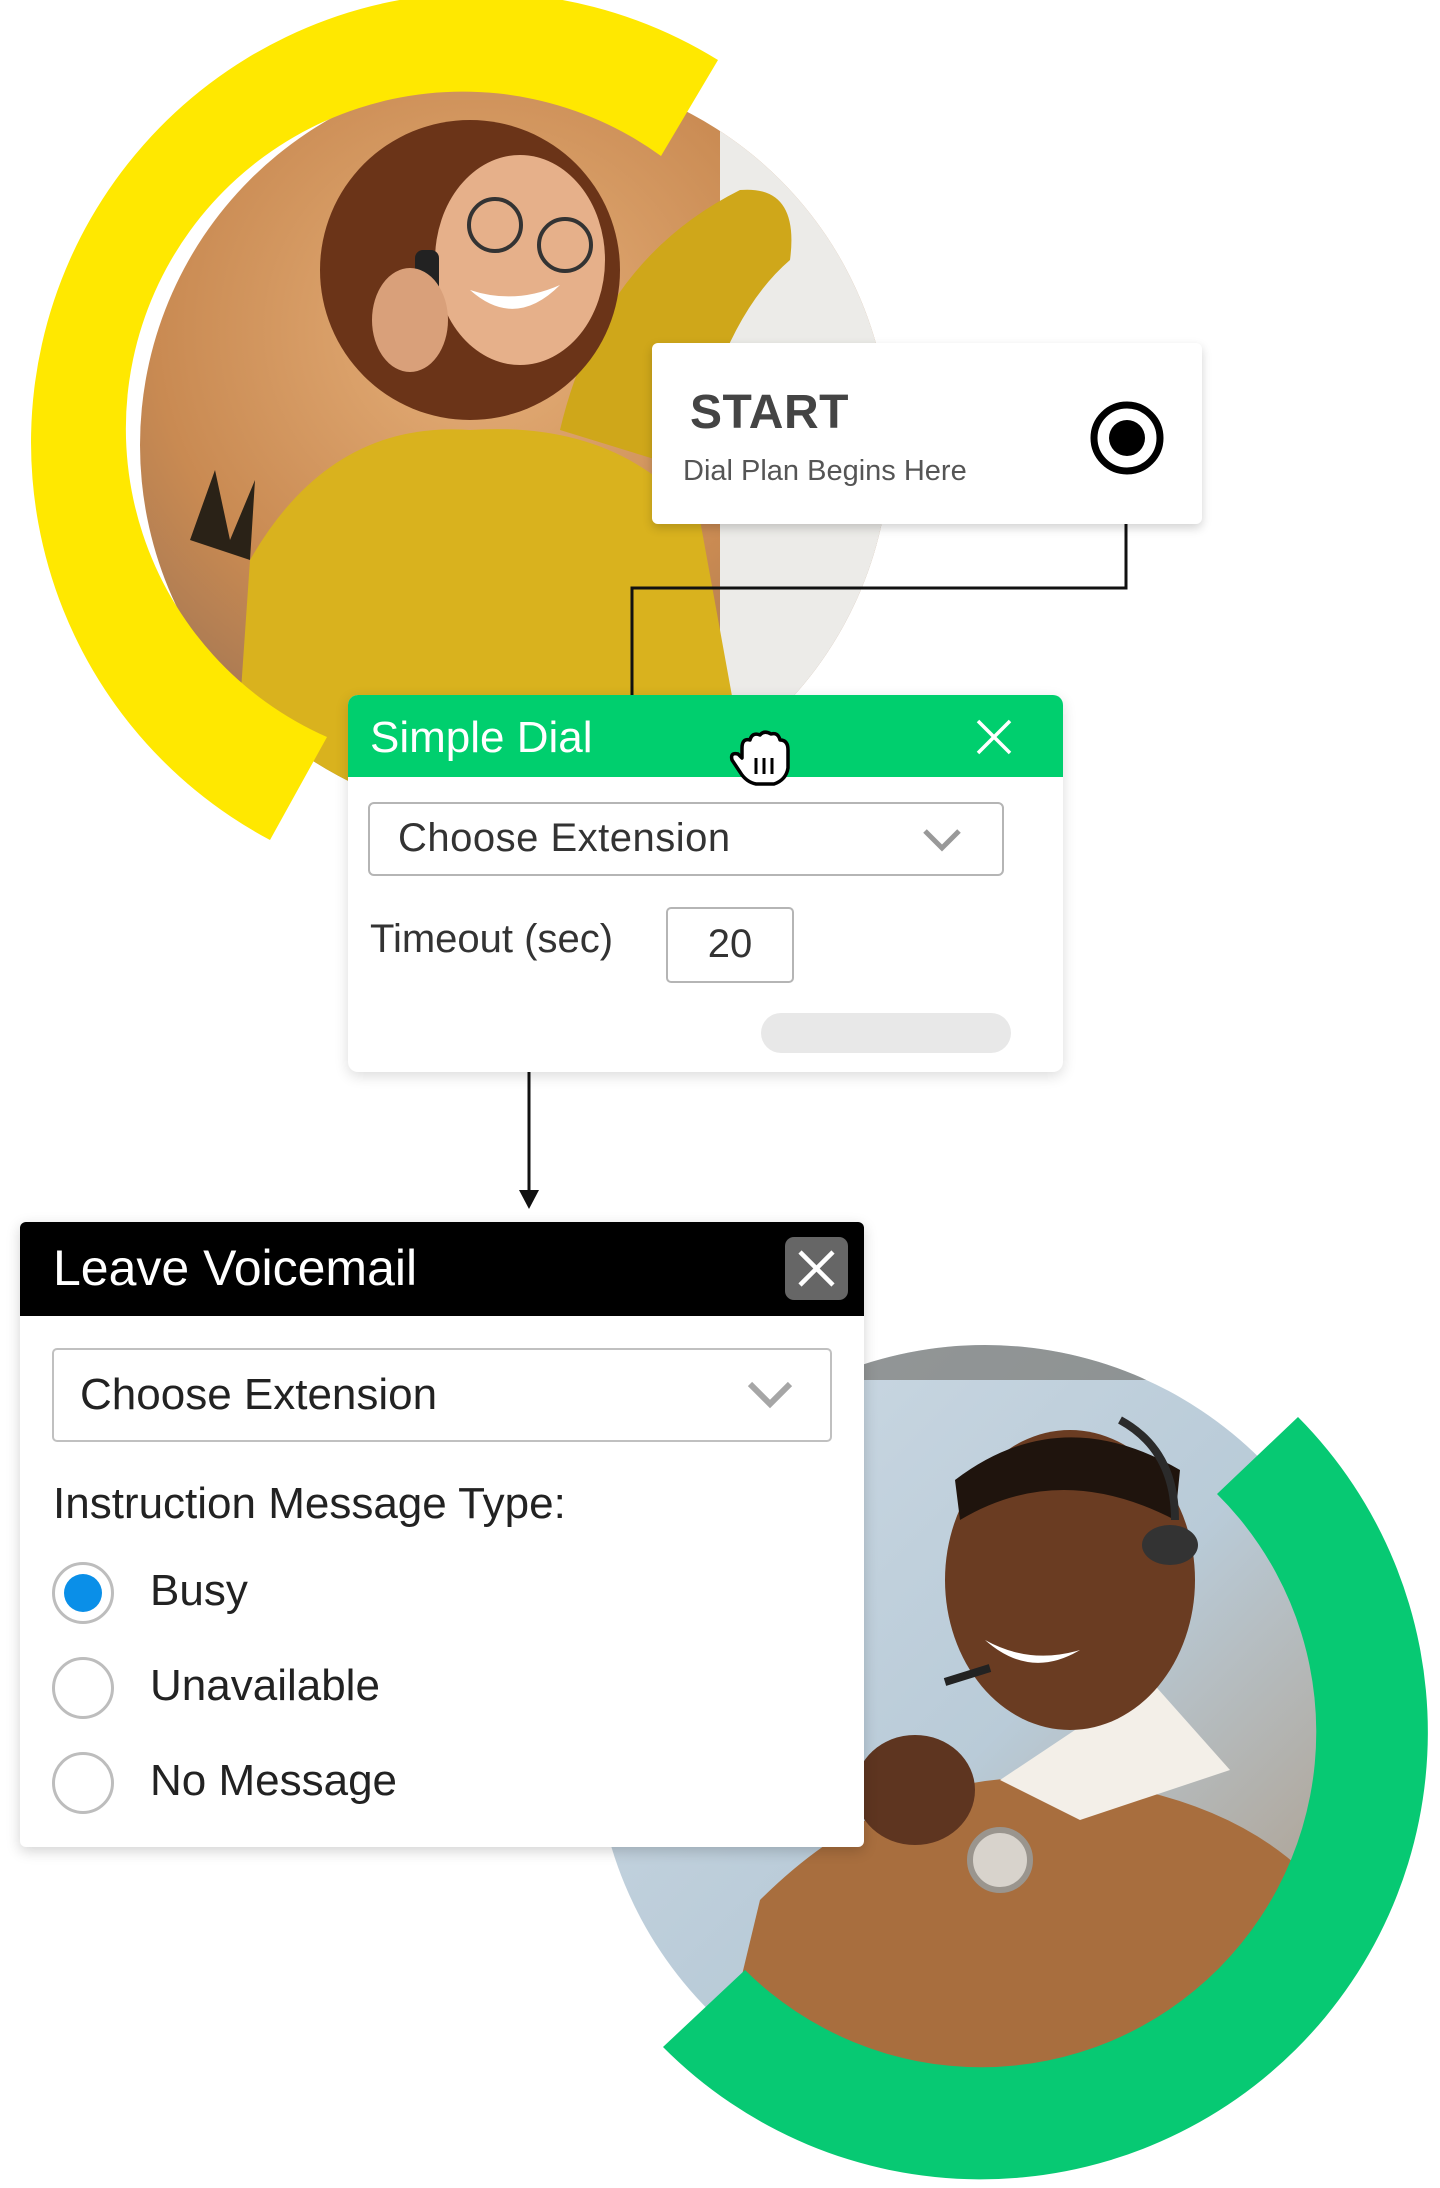  What do you see at coordinates (1127, 438) in the screenshot?
I see `target-connector-icon` at bounding box center [1127, 438].